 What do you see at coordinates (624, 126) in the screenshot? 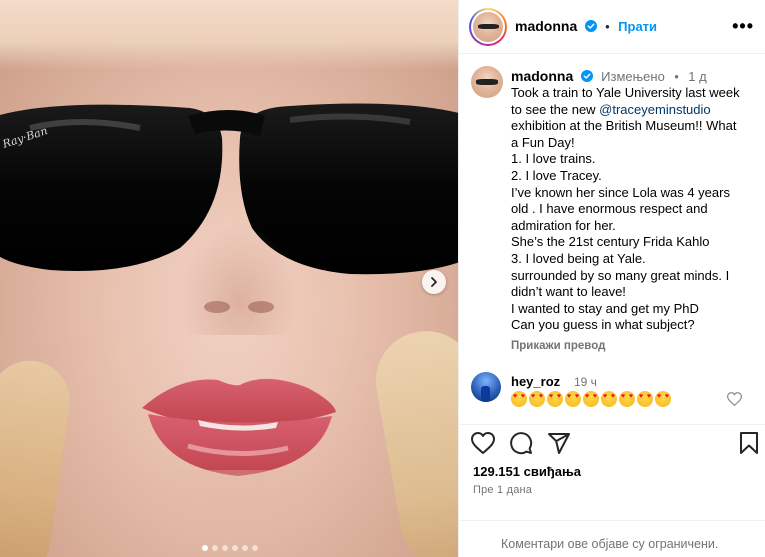
I see `caption-line: exhibition at the British Museum!! What` at bounding box center [624, 126].